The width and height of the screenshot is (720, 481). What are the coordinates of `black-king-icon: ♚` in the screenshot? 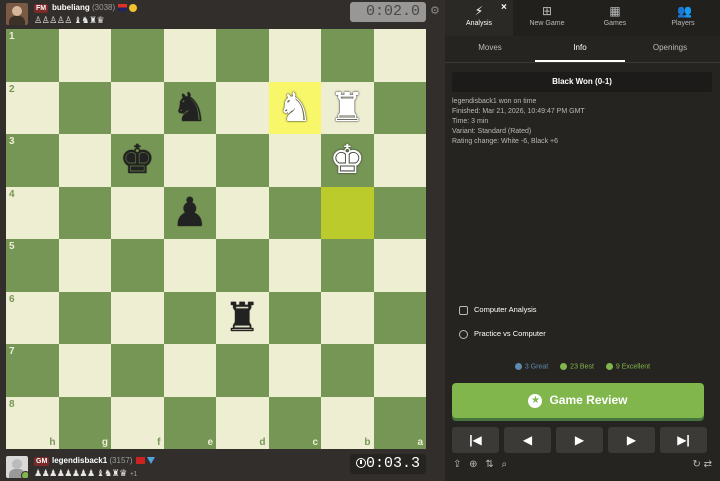 It's located at (137, 160).